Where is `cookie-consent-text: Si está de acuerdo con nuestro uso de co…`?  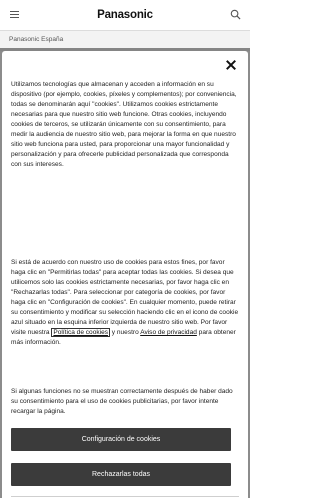 cookie-consent-text: Si está de acuerdo con nuestro uso de co… is located at coordinates (125, 303).